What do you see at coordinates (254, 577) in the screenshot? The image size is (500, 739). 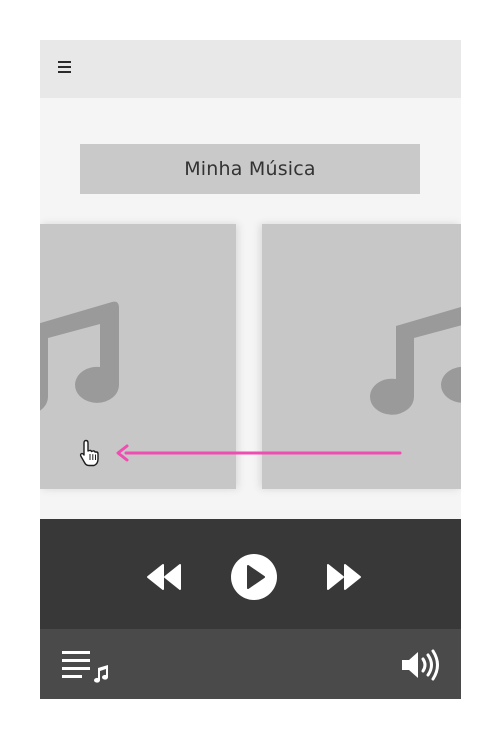 I see `play-icon` at bounding box center [254, 577].